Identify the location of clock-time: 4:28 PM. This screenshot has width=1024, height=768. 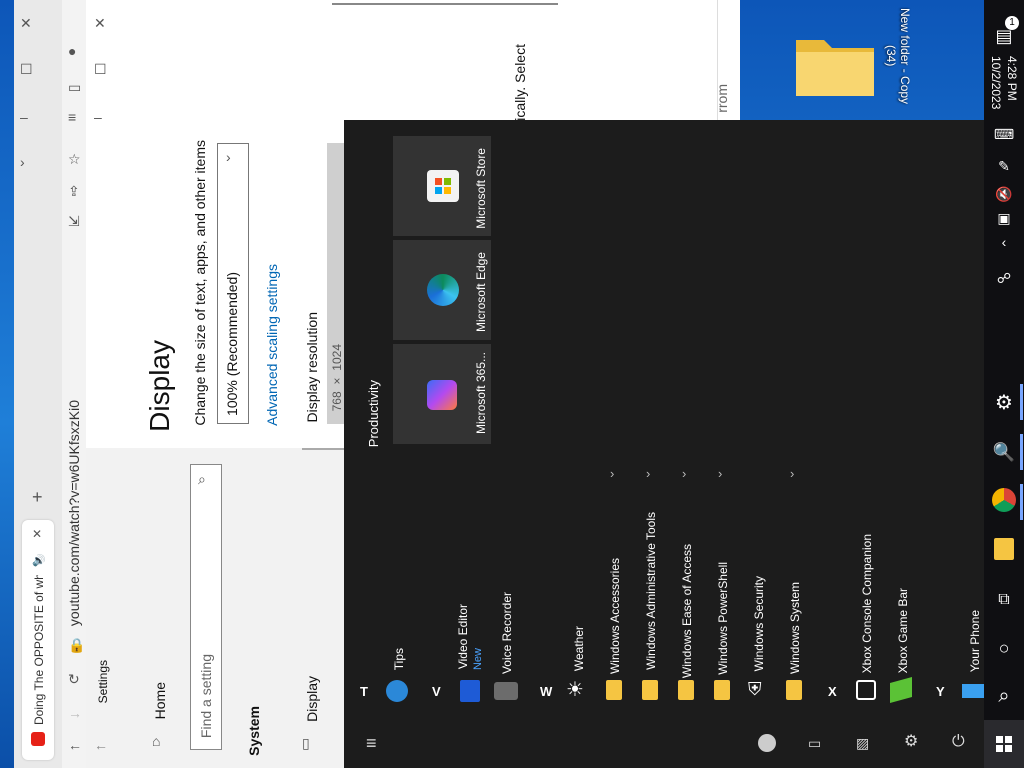
(1012, 78).